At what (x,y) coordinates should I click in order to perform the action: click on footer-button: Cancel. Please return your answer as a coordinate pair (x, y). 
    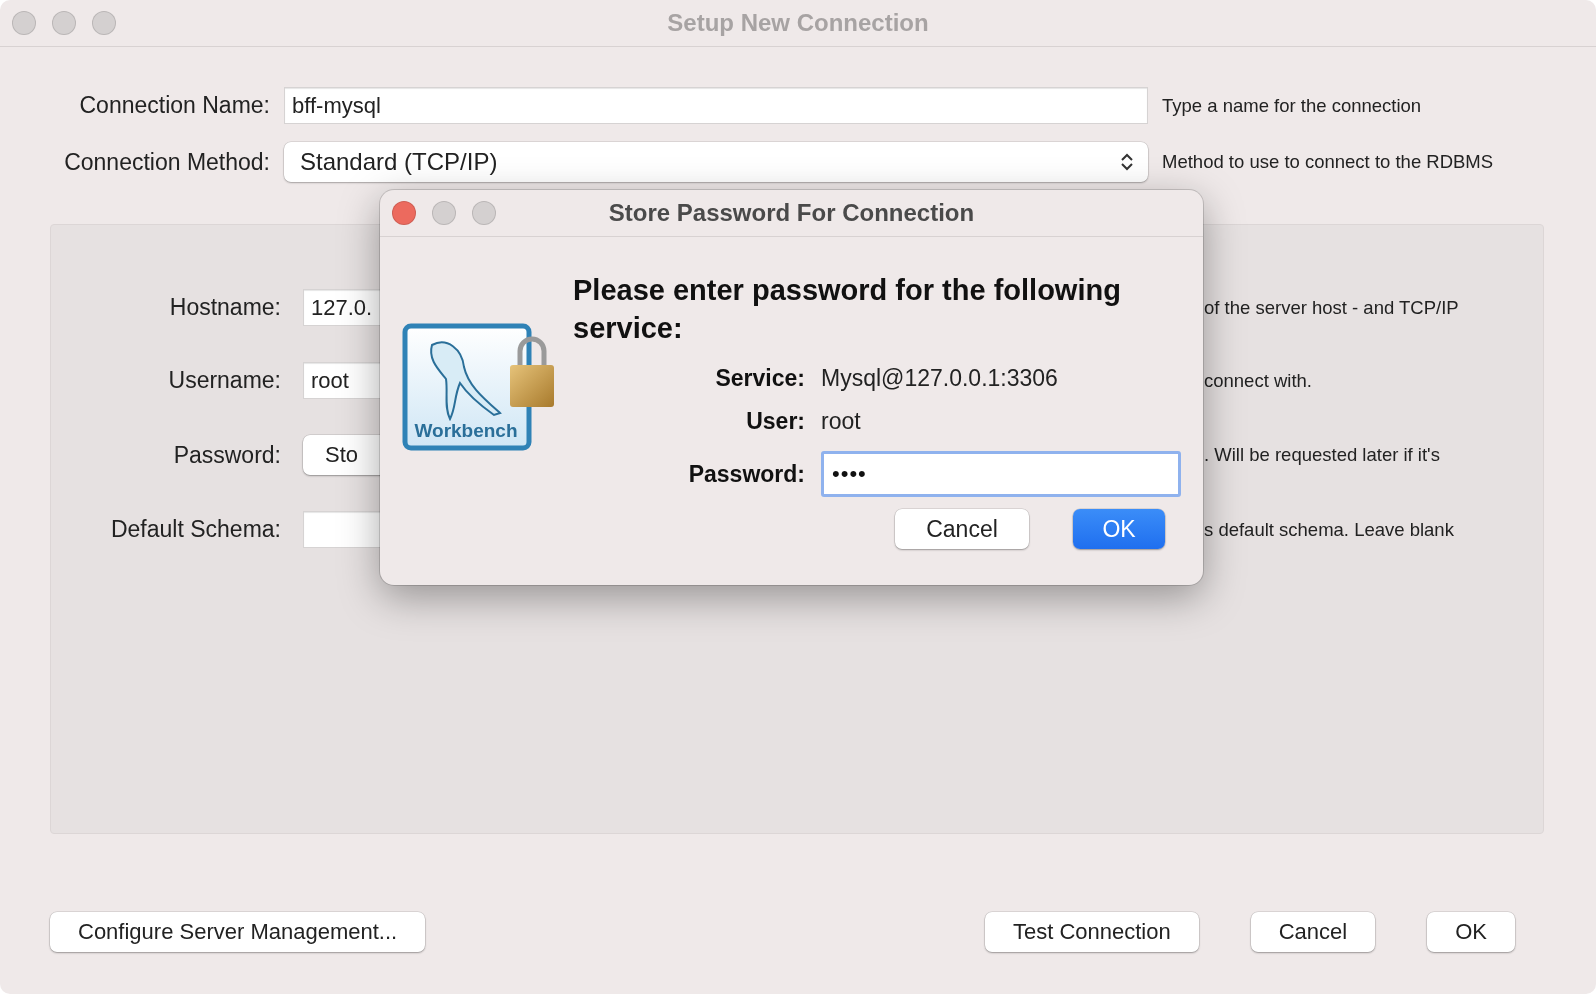
    Looking at the image, I should click on (1313, 932).